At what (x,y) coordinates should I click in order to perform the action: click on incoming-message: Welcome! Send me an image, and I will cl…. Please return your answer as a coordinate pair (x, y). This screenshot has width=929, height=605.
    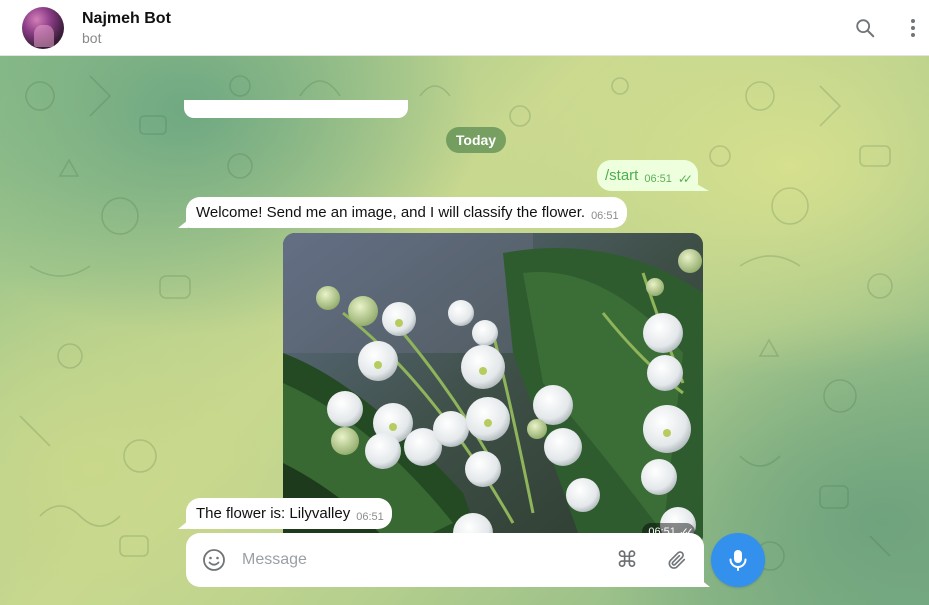
    Looking at the image, I should click on (406, 212).